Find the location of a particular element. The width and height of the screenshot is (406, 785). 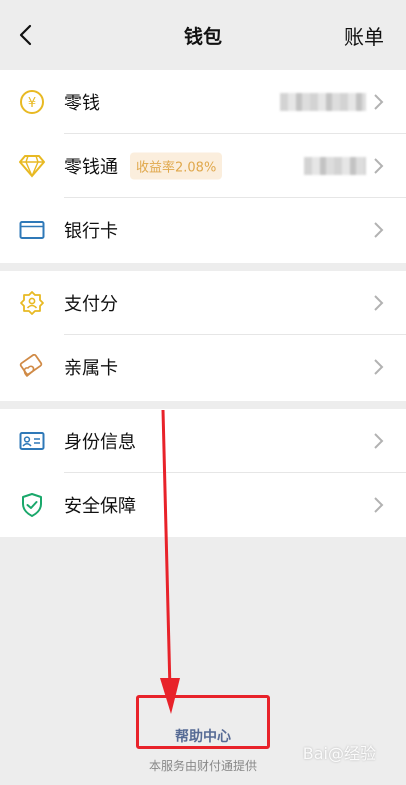

menu-item-label: 银行卡 is located at coordinates (91, 231).